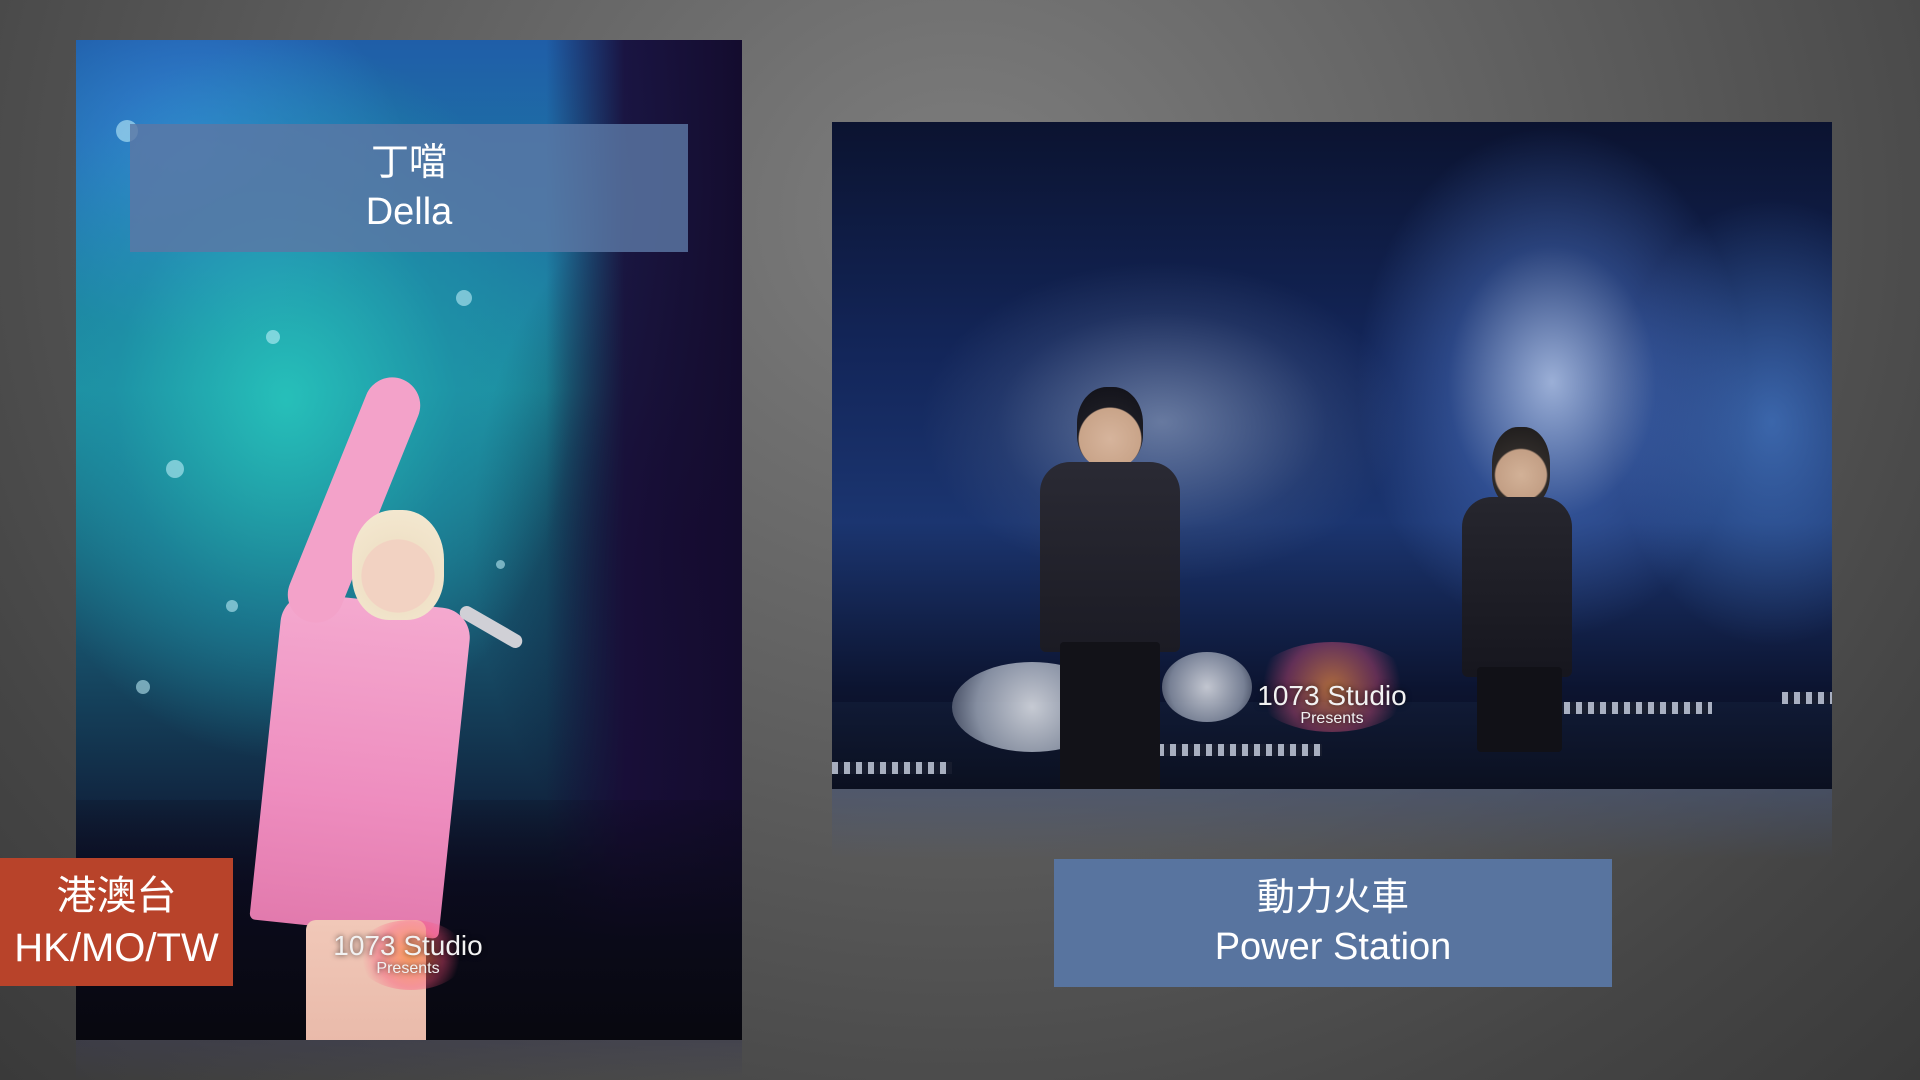 The width and height of the screenshot is (1920, 1080). What do you see at coordinates (408, 953) in the screenshot?
I see `watermark-left: 1073 Studio Presents` at bounding box center [408, 953].